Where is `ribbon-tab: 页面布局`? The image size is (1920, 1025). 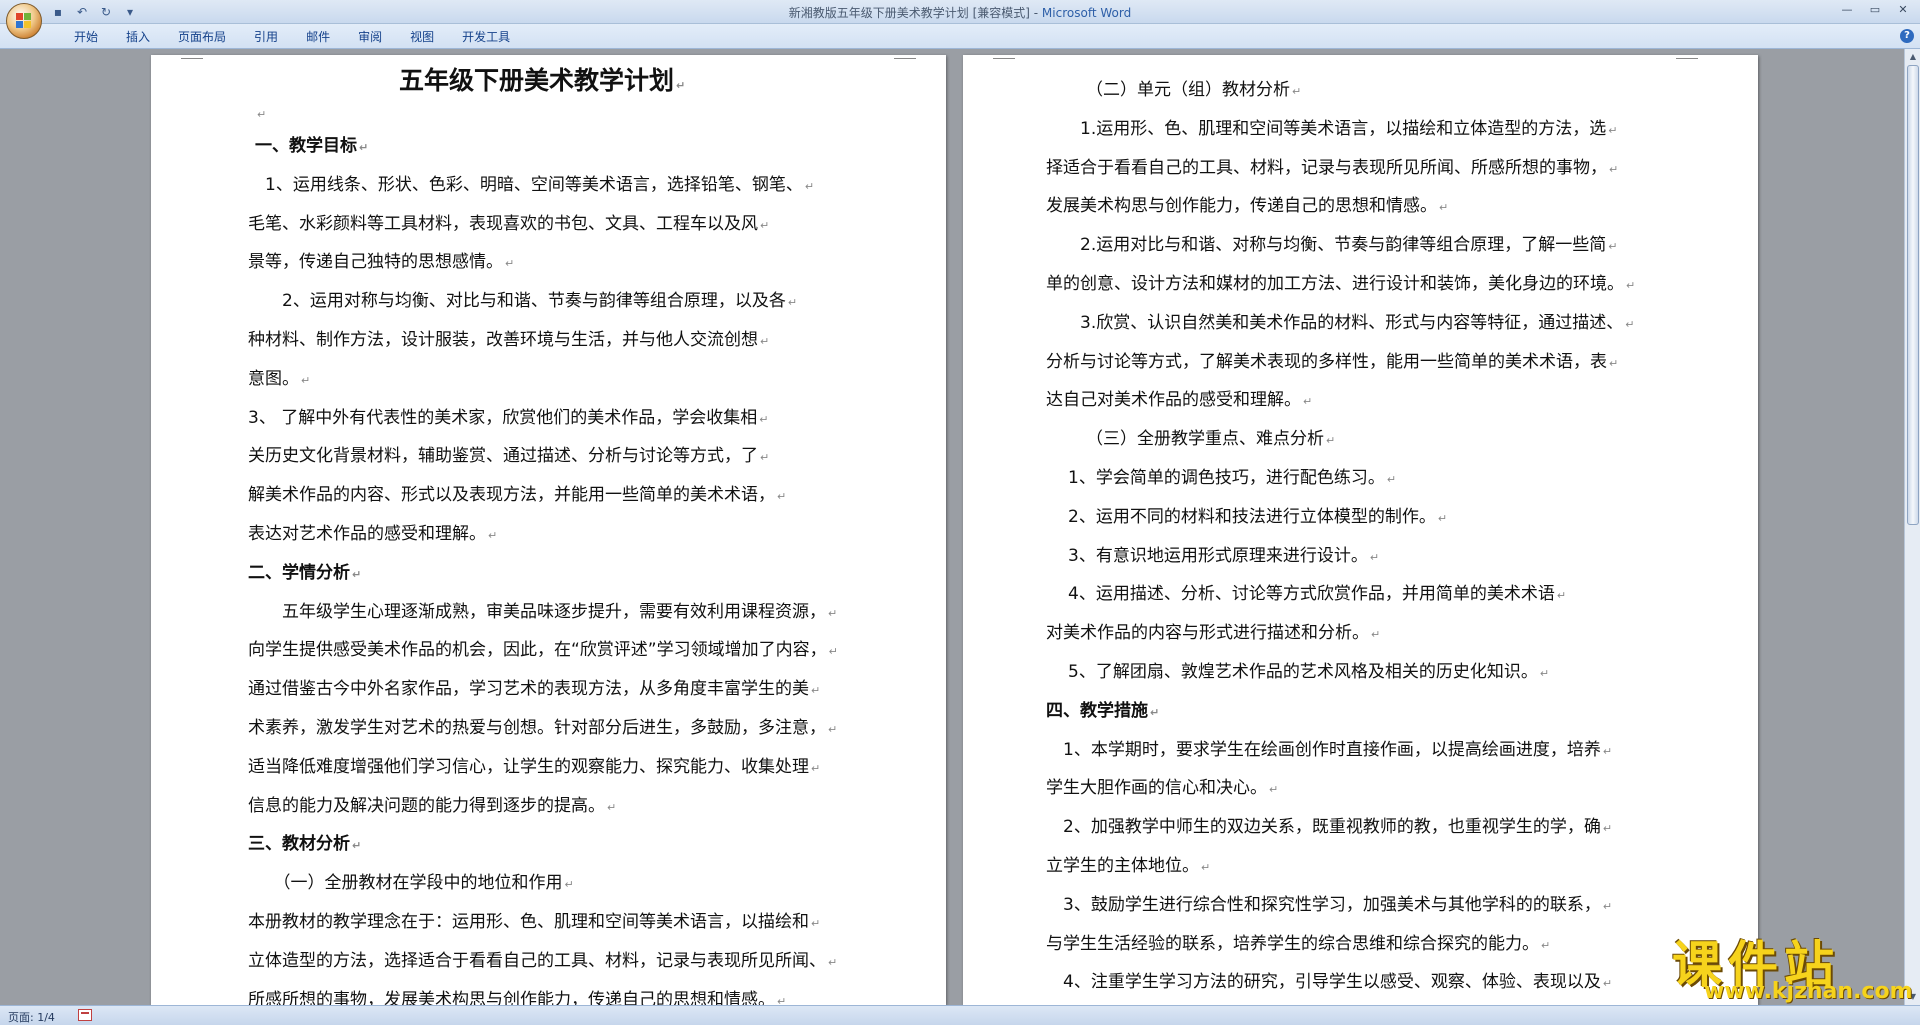
ribbon-tab: 页面布局 is located at coordinates (202, 37).